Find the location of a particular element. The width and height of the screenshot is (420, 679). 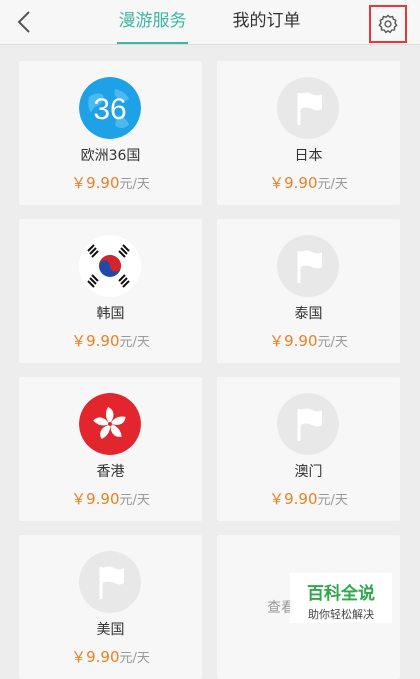

card-europe-36: 36 欧洲36国 ￥9.90元/天 is located at coordinates (110, 133).